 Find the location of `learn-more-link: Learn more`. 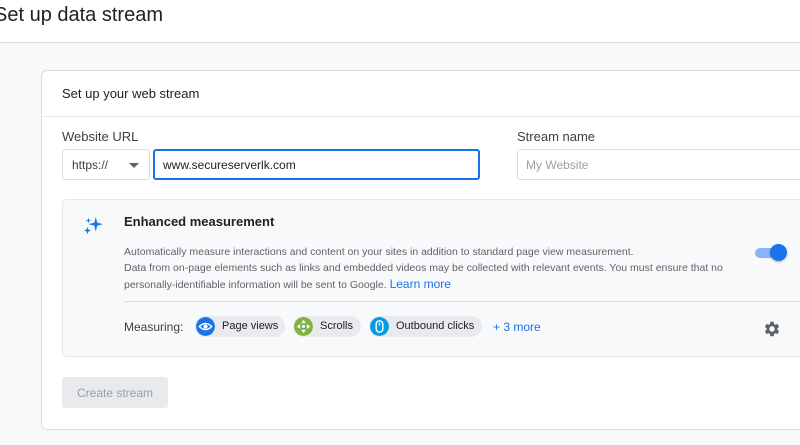

learn-more-link: Learn more is located at coordinates (420, 284).